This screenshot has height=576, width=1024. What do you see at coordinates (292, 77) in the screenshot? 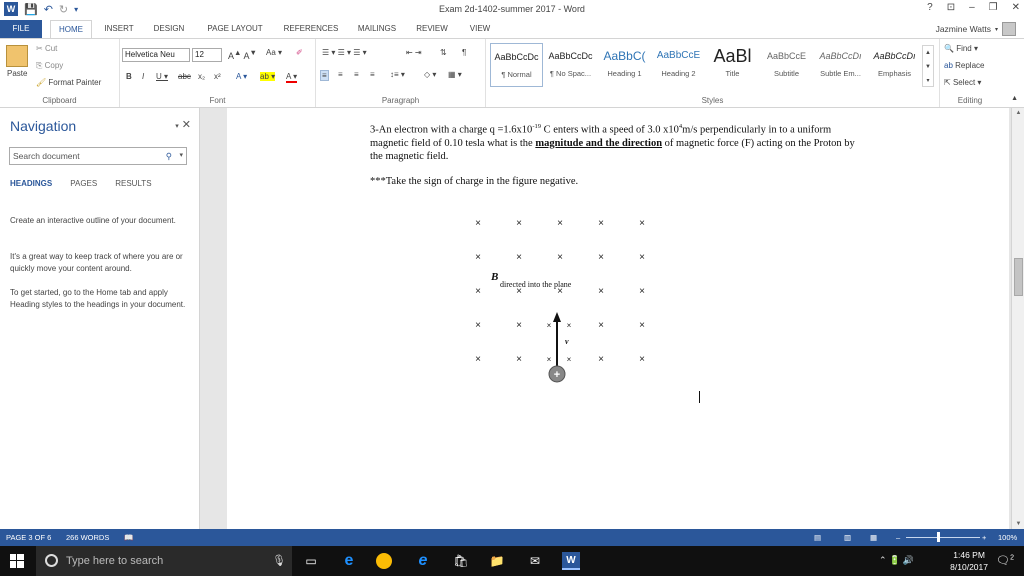
I see `font-color-button: A ▾` at bounding box center [292, 77].